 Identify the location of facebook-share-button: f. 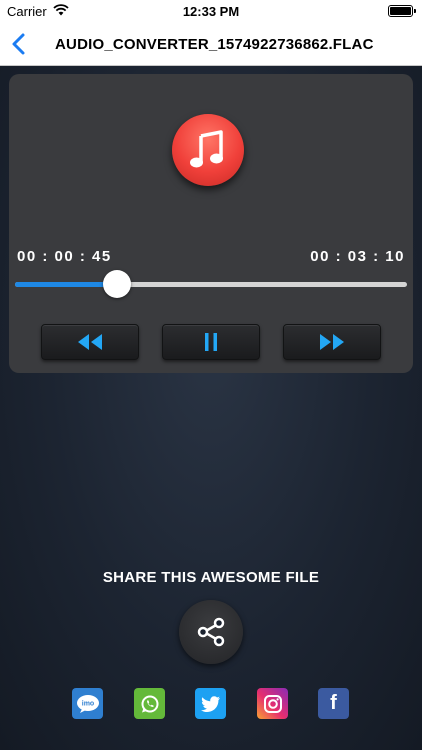
(333, 703).